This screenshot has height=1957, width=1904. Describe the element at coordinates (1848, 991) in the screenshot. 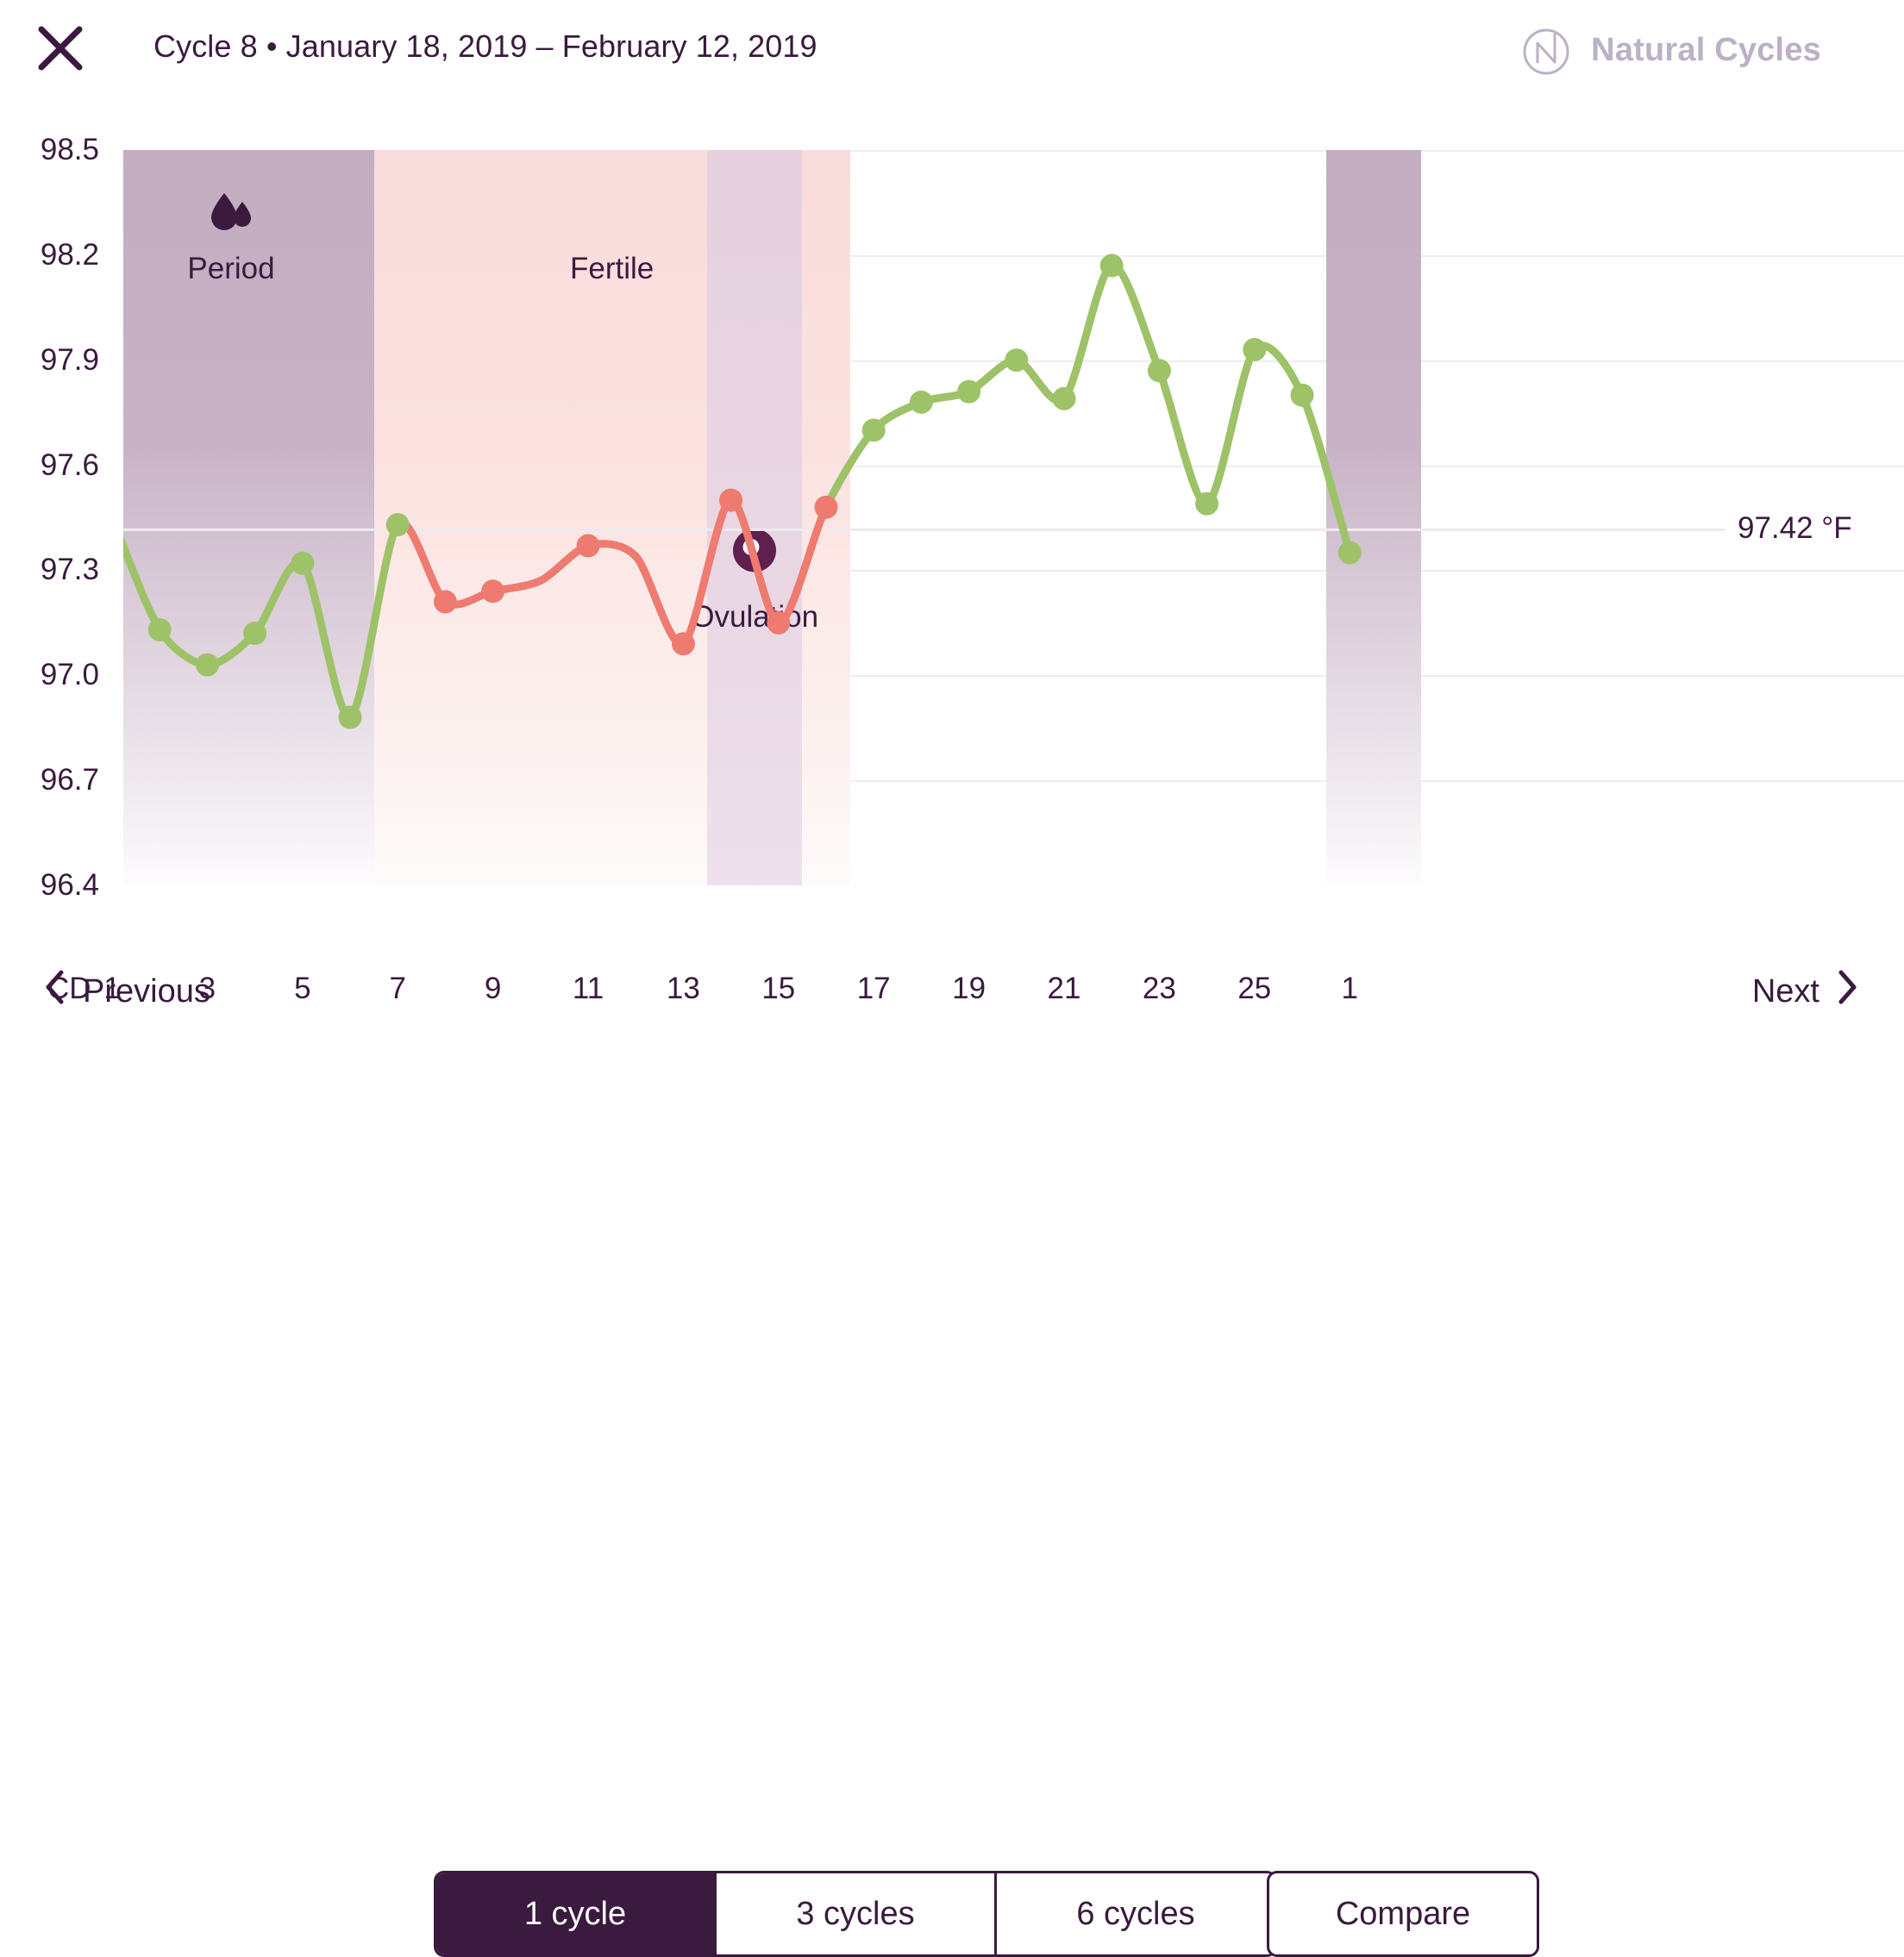

I see `chevron-right-icon` at that location.